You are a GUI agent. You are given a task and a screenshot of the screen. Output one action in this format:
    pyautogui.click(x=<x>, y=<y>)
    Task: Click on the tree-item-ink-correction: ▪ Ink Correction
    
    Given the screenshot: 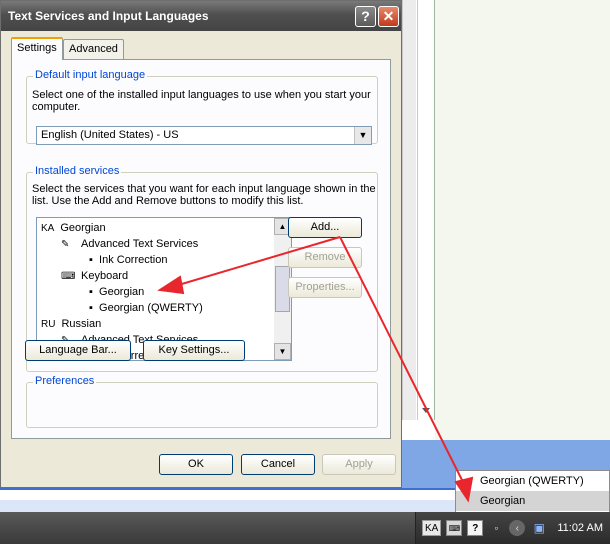 What is the action you would take?
    pyautogui.click(x=128, y=260)
    